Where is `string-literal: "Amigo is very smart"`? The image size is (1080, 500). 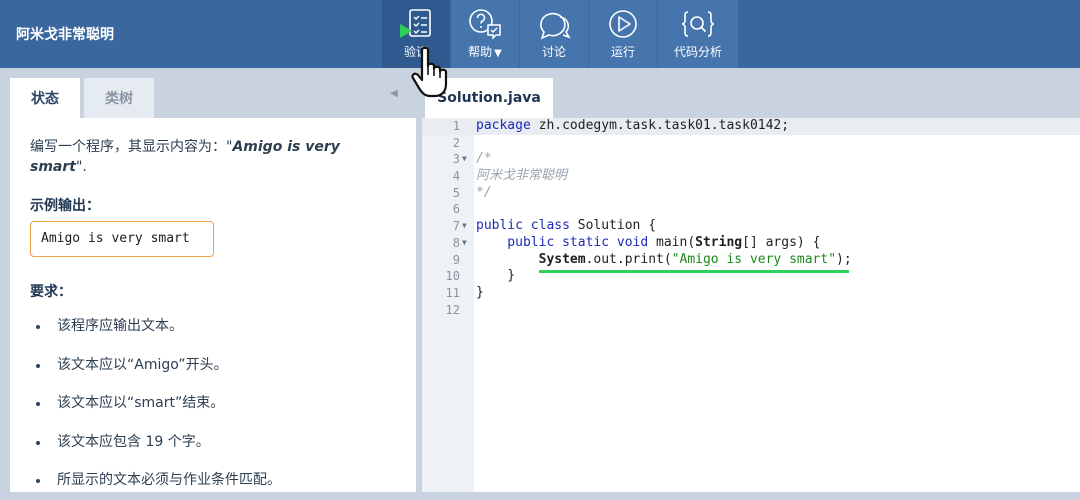 string-literal: "Amigo is very smart" is located at coordinates (754, 259).